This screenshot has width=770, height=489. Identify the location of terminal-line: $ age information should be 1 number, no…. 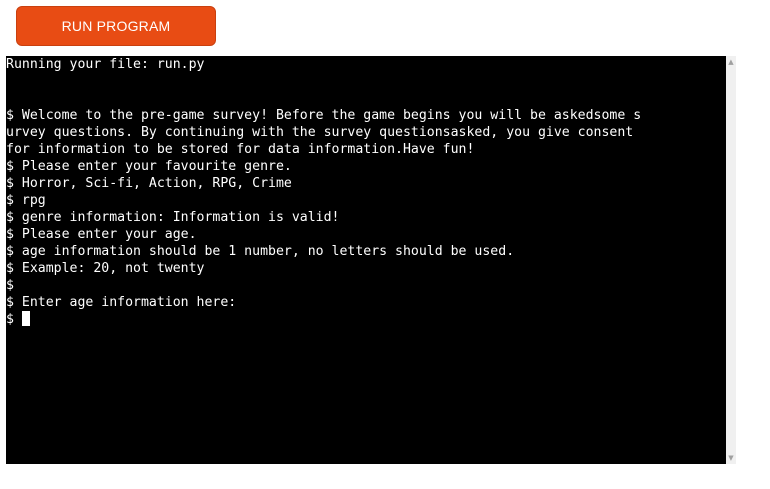
(260, 251).